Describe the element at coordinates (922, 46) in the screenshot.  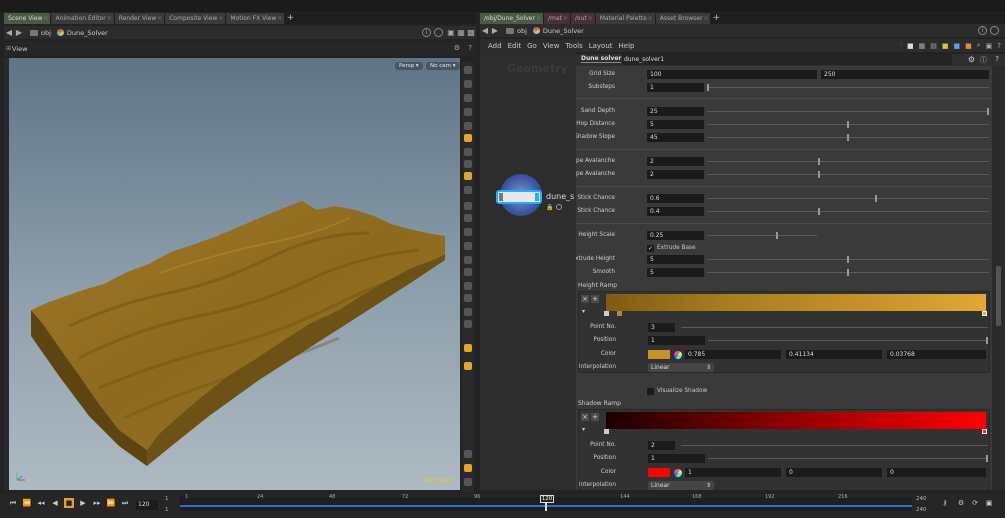
I see `grid-view-icon: ▦` at that location.